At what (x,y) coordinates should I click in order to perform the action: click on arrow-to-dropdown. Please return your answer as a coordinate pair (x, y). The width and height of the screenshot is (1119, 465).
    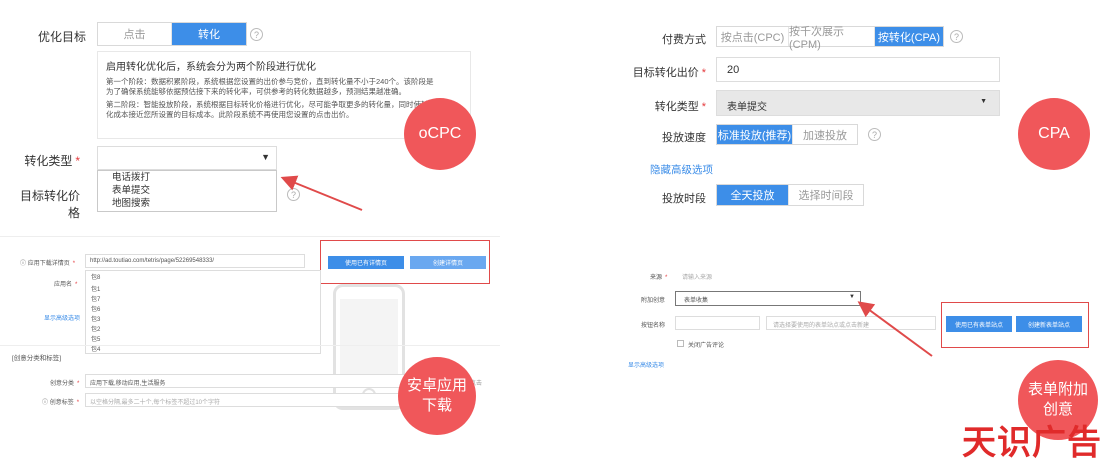
    Looking at the image, I should click on (321, 193).